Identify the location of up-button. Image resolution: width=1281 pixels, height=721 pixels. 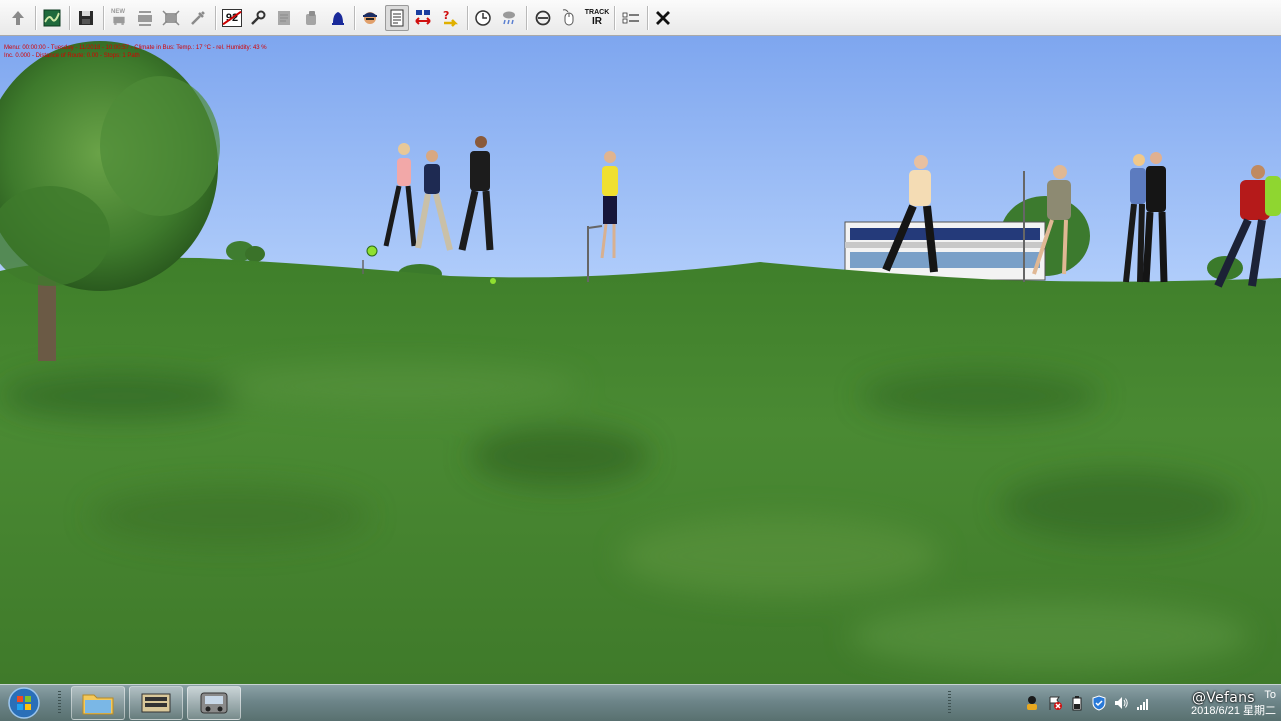
(18, 18).